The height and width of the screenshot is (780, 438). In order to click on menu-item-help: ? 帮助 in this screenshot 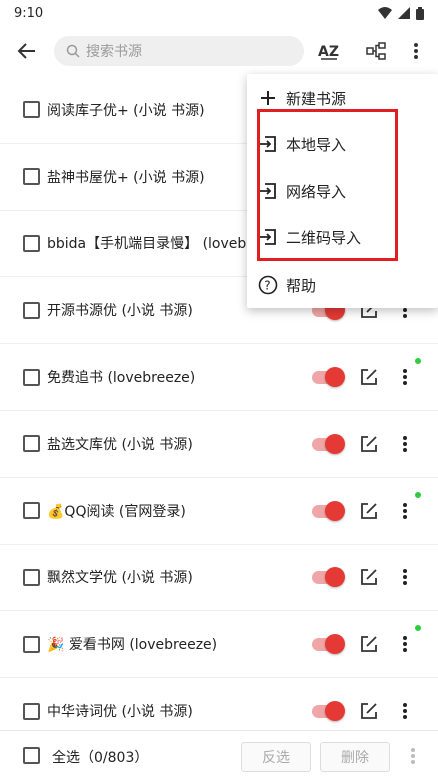, I will do `click(342, 285)`.